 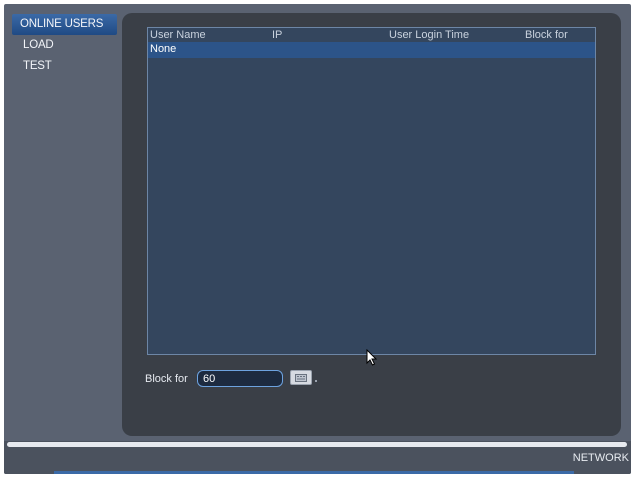 I want to click on sidebar-item-test: TEST, so click(x=67, y=66).